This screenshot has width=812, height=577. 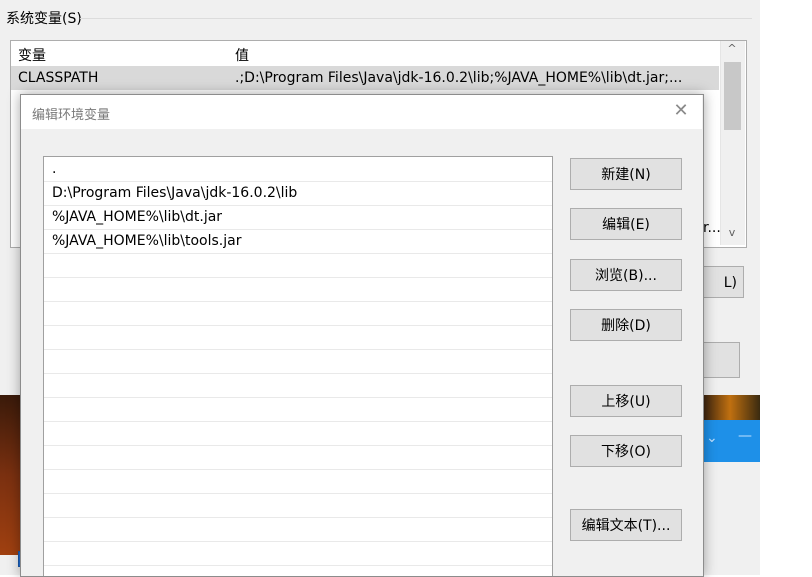 I want to click on list-item: D:\Program Files\Java\jdk-16.0.2\lib, so click(x=298, y=193).